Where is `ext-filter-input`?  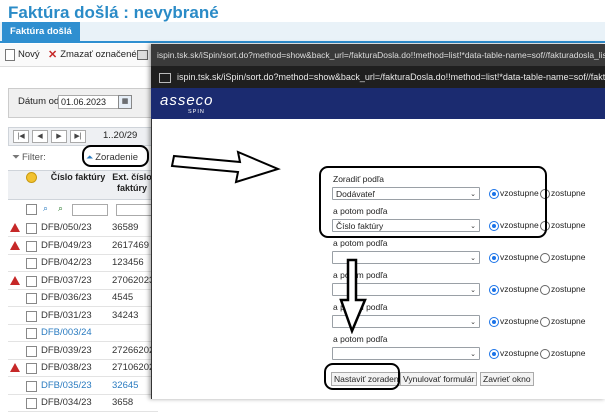 ext-filter-input is located at coordinates (134, 210).